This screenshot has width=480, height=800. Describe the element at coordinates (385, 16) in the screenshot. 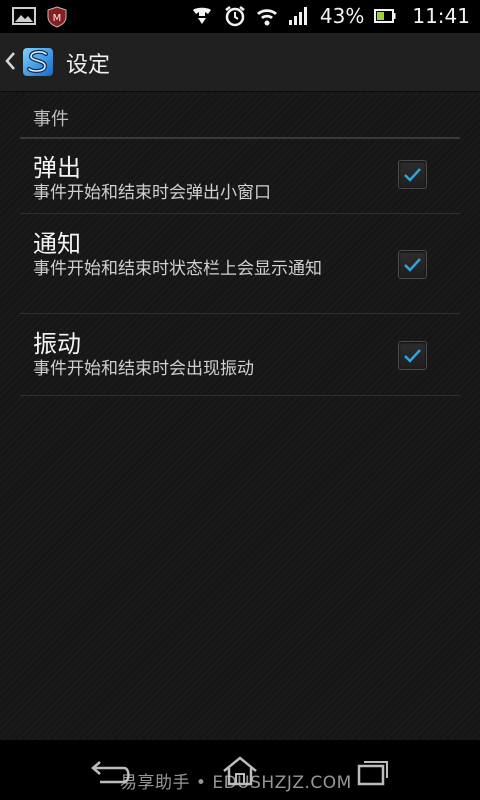

I see `battery-icon` at that location.